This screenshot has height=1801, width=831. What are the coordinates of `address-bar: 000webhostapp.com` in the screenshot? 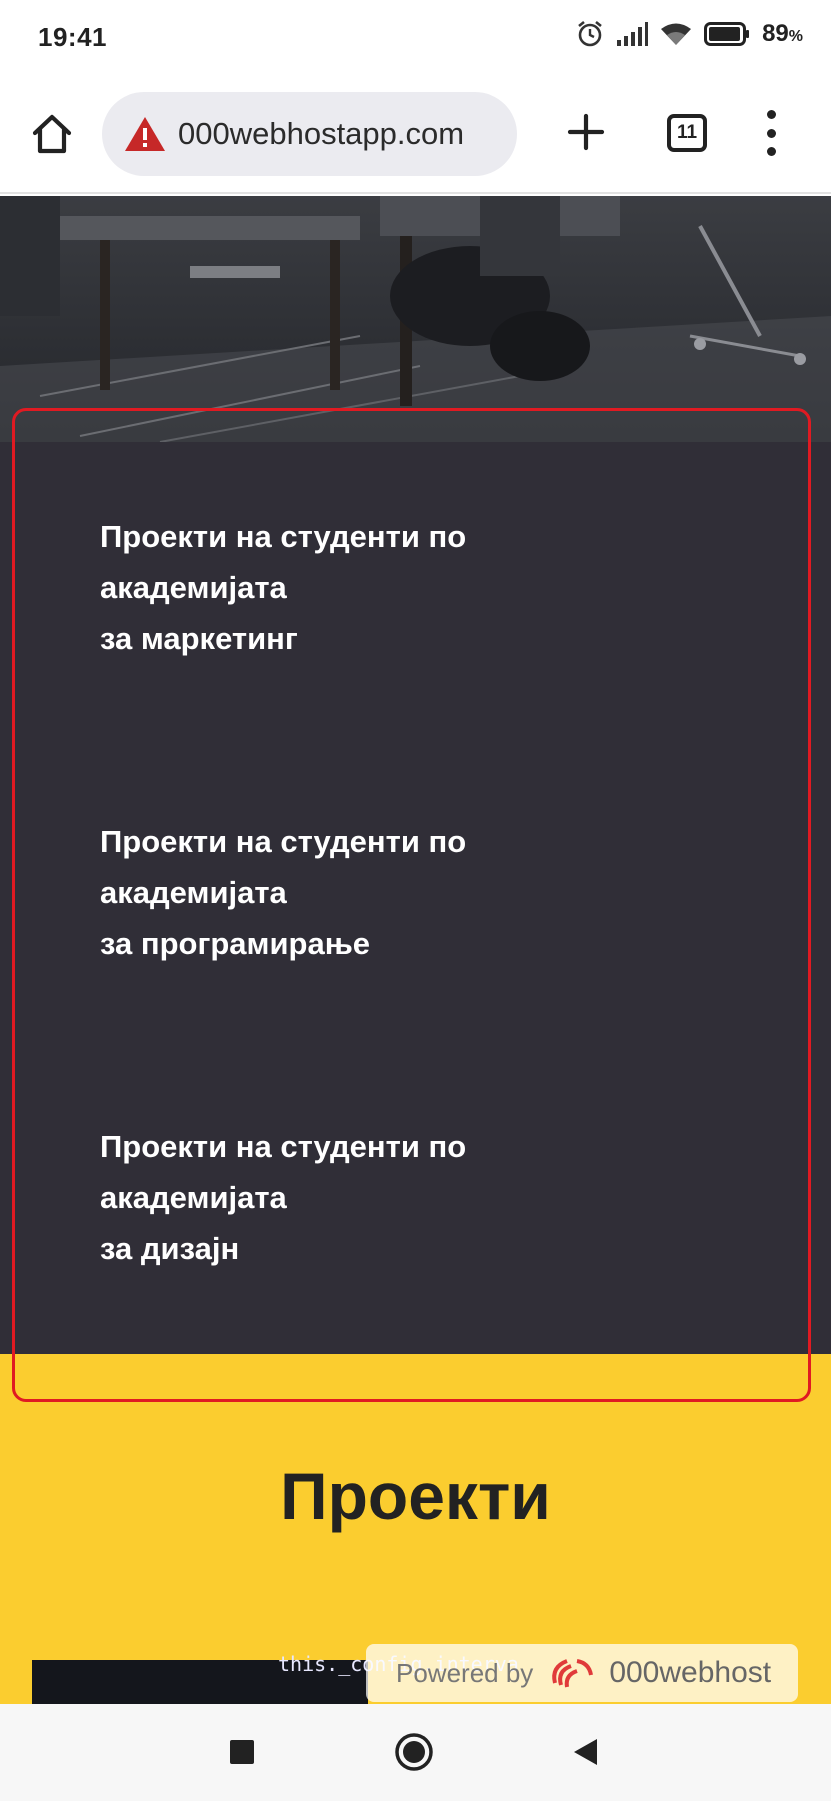 It's located at (309, 134).